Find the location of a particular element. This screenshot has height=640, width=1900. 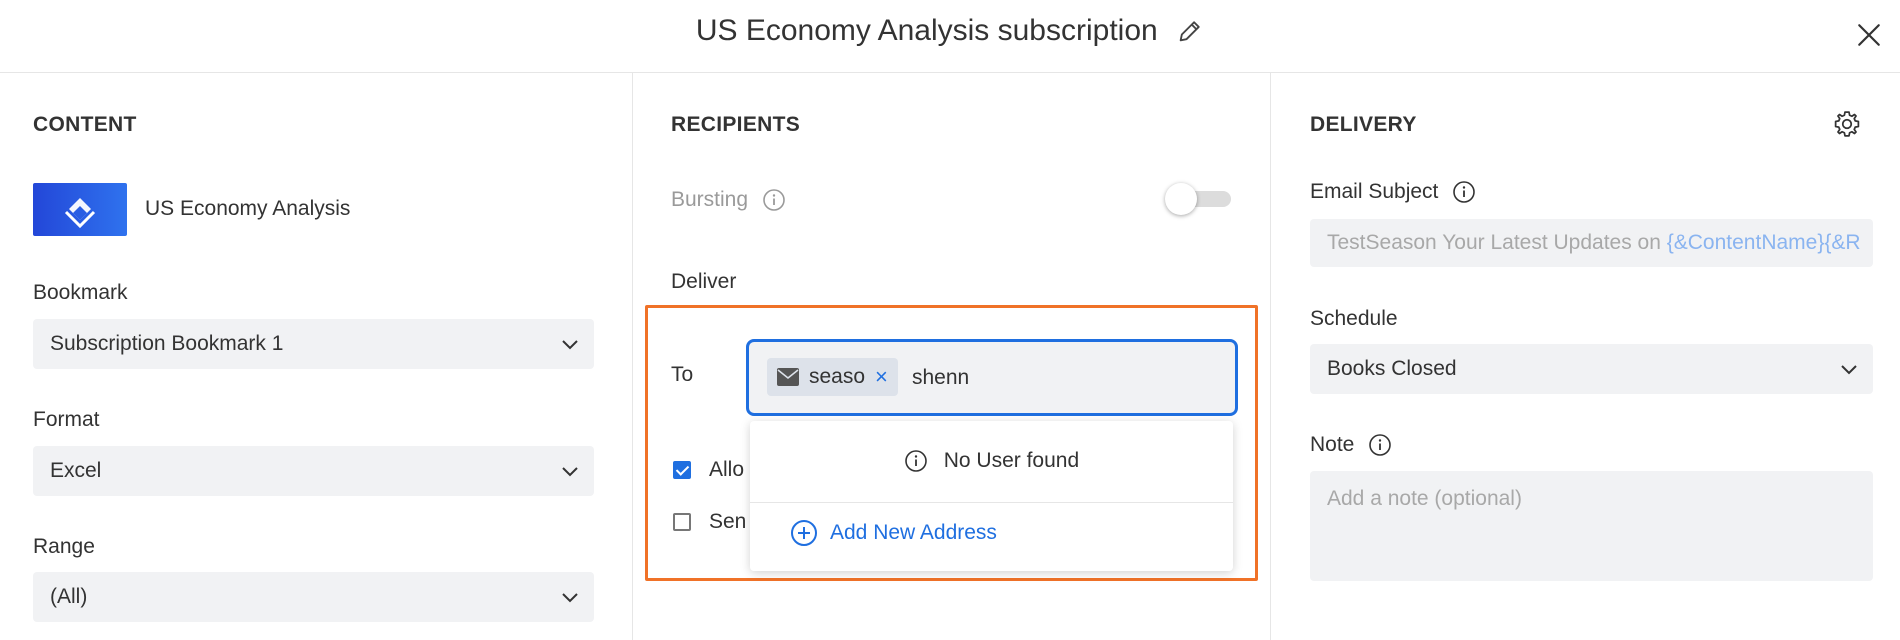

recipients-section-title: RECIPIENTS is located at coordinates (736, 124).